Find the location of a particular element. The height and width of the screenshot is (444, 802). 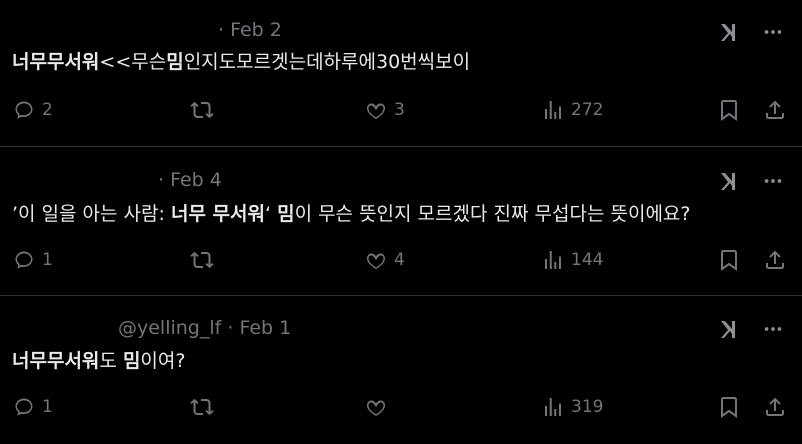

text-part: 도 is located at coordinates (111, 361).